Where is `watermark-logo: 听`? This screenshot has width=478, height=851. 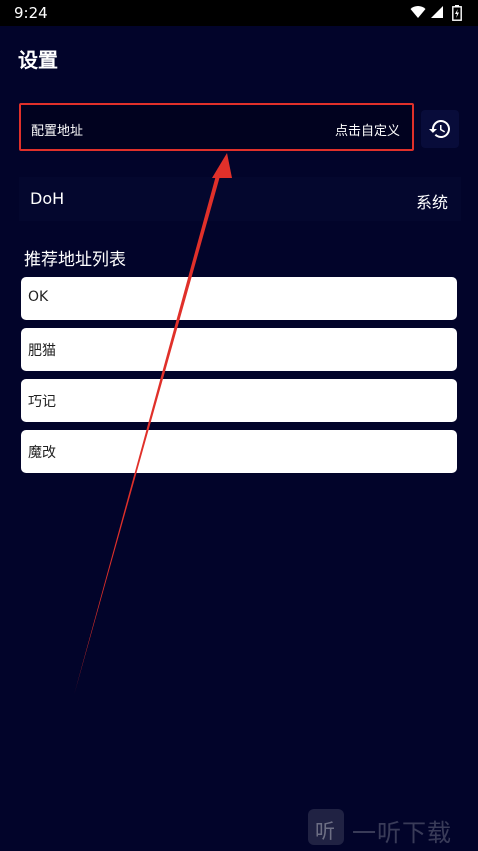 watermark-logo: 听 is located at coordinates (326, 827).